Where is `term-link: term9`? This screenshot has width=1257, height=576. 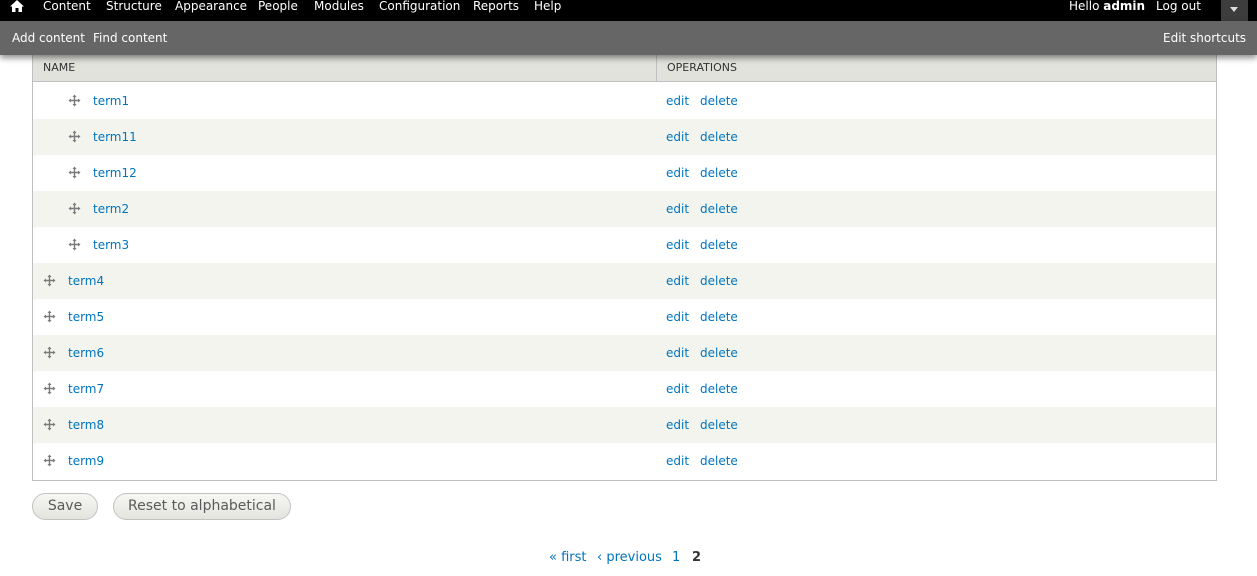 term-link: term9 is located at coordinates (86, 461).